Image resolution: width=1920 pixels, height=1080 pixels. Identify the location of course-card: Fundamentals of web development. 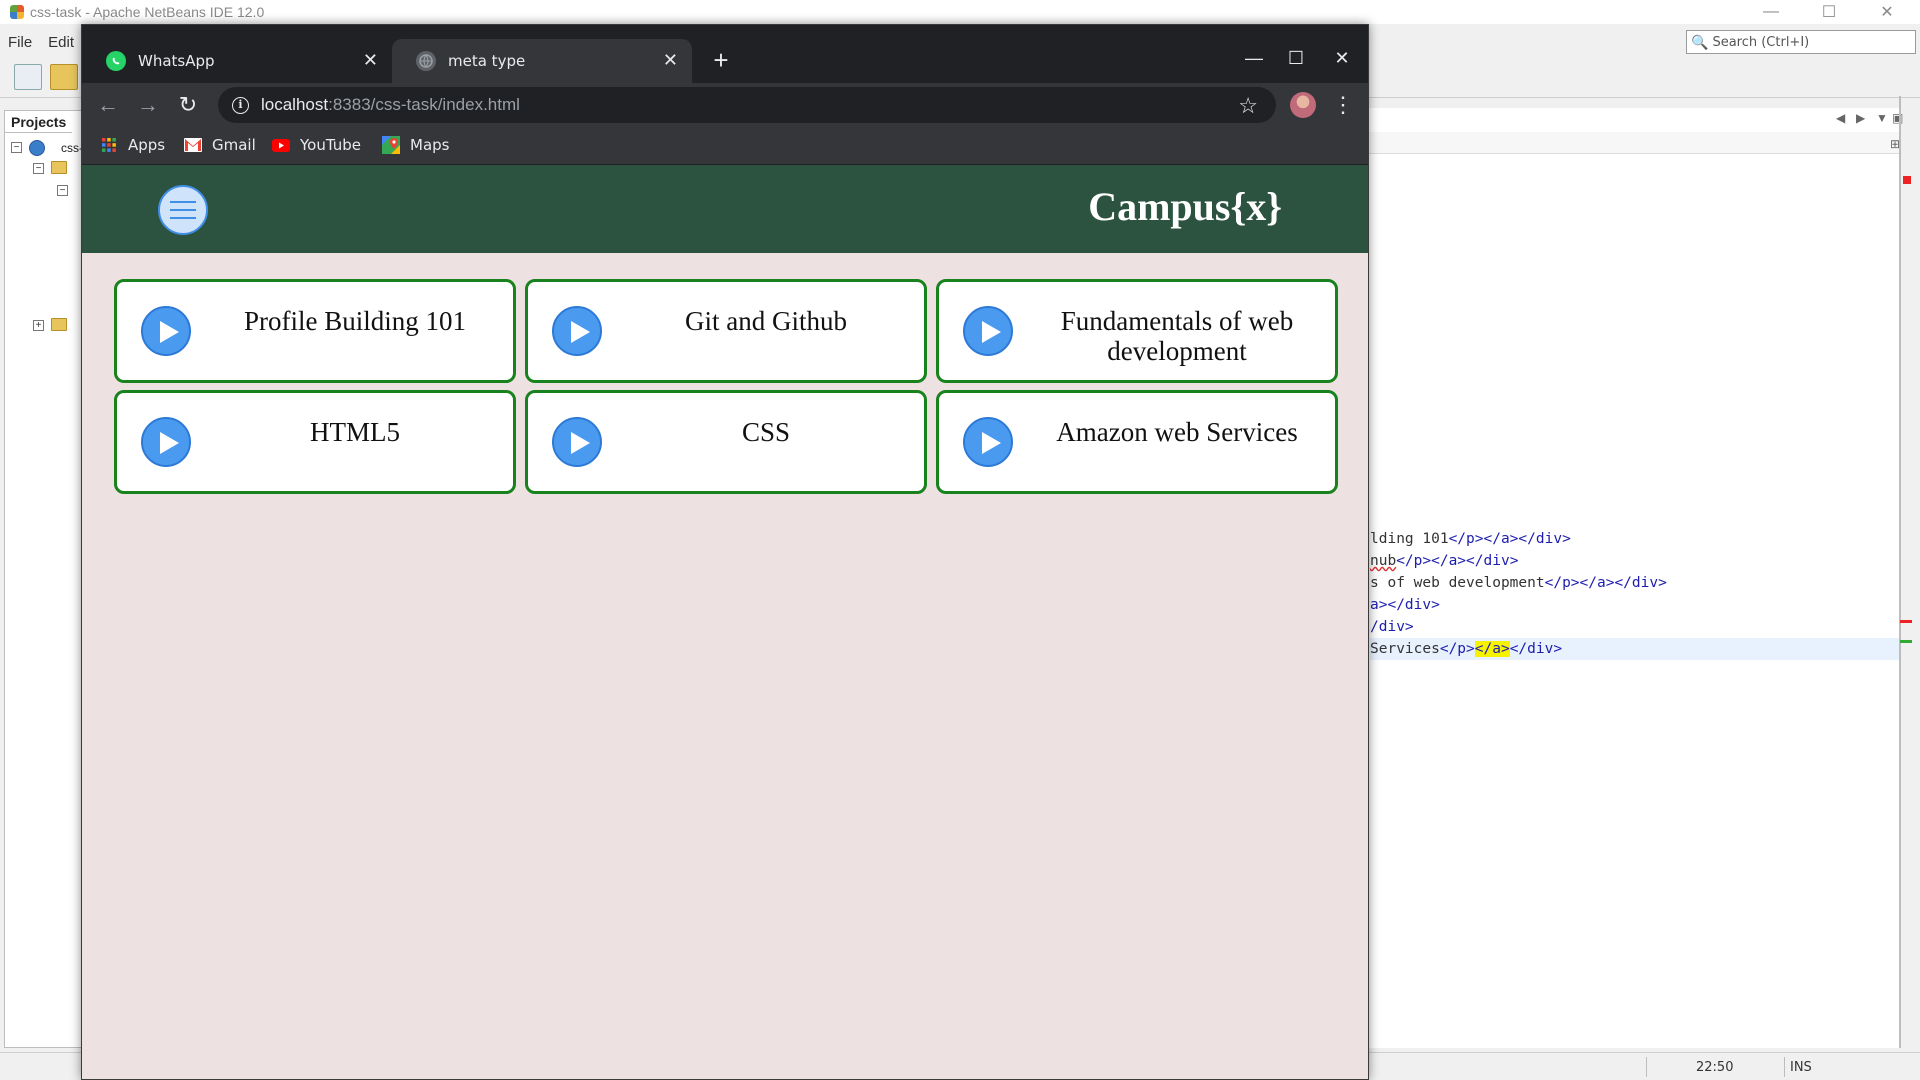
(1137, 331).